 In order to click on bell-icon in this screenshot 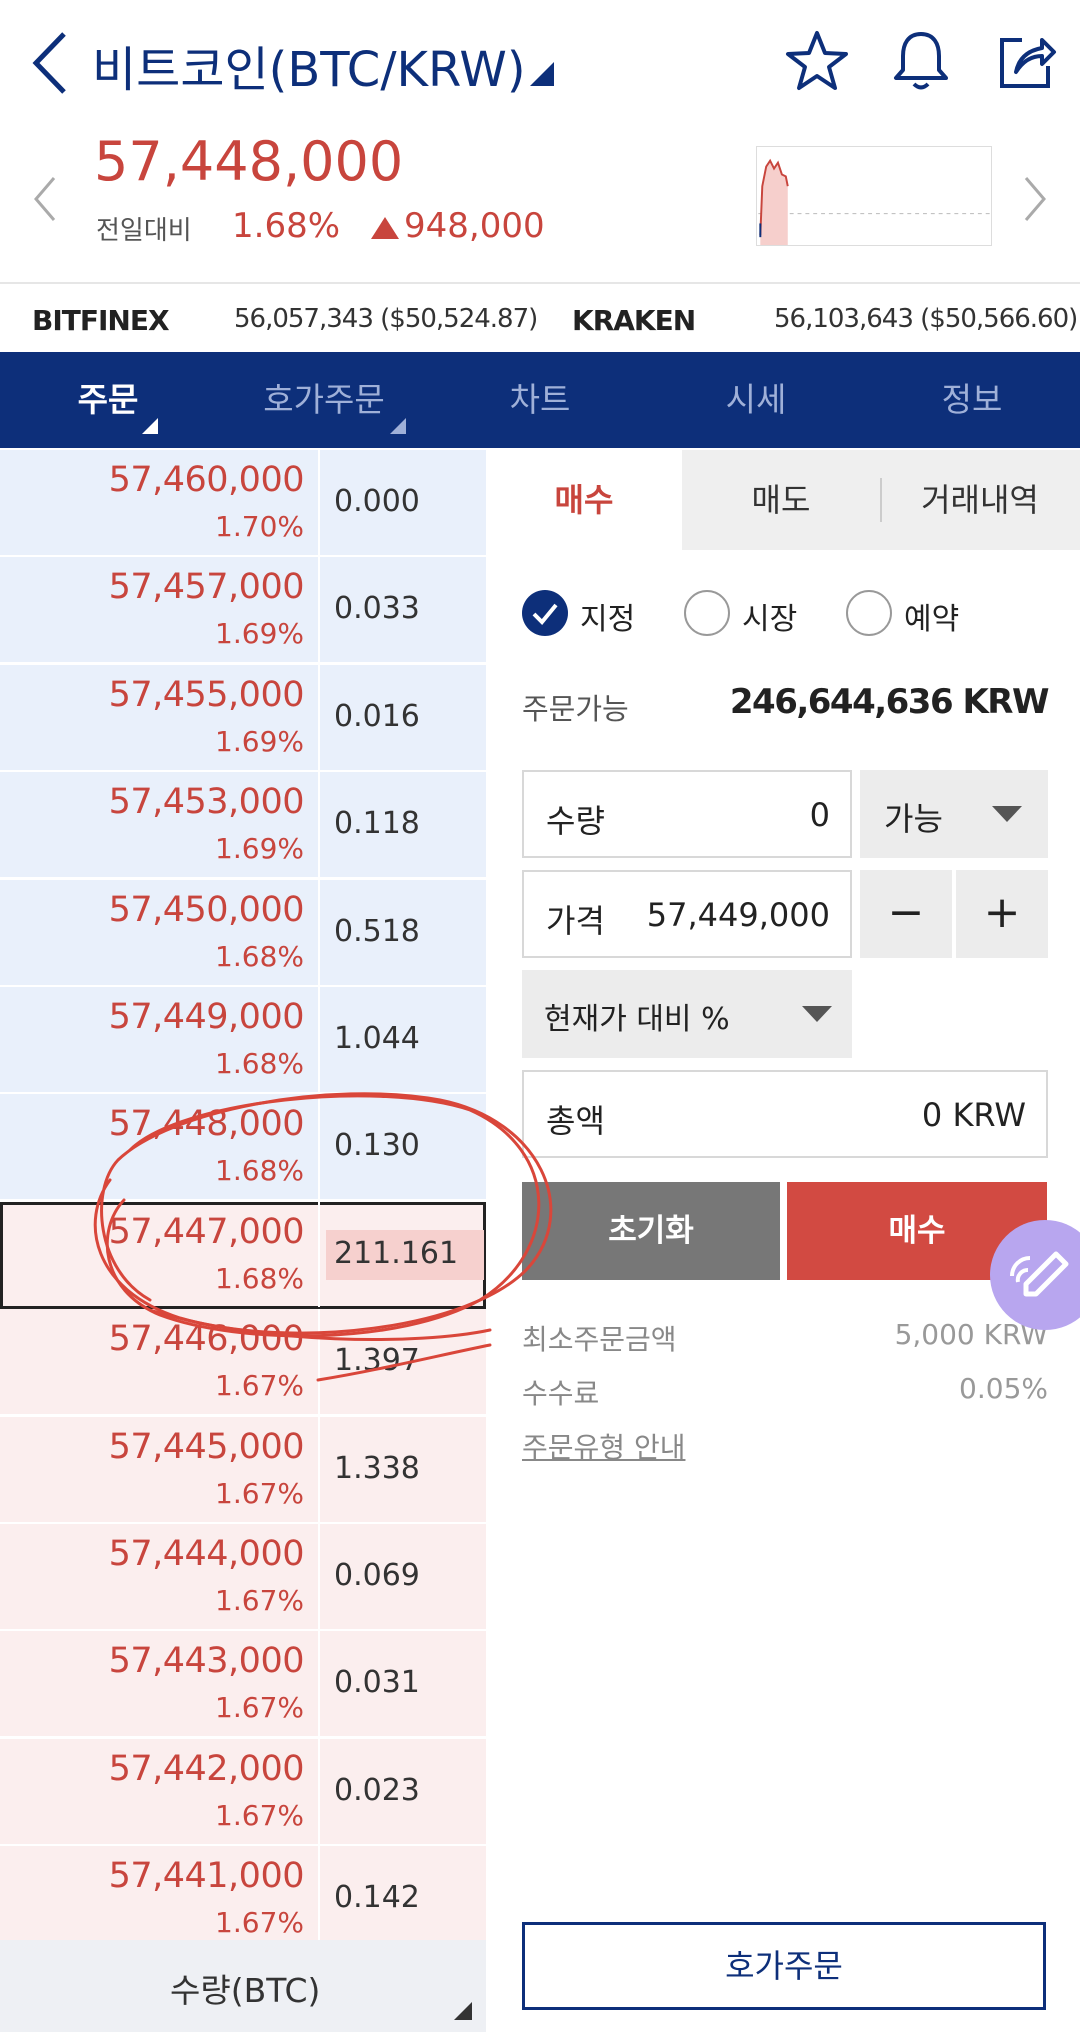, I will do `click(921, 61)`.